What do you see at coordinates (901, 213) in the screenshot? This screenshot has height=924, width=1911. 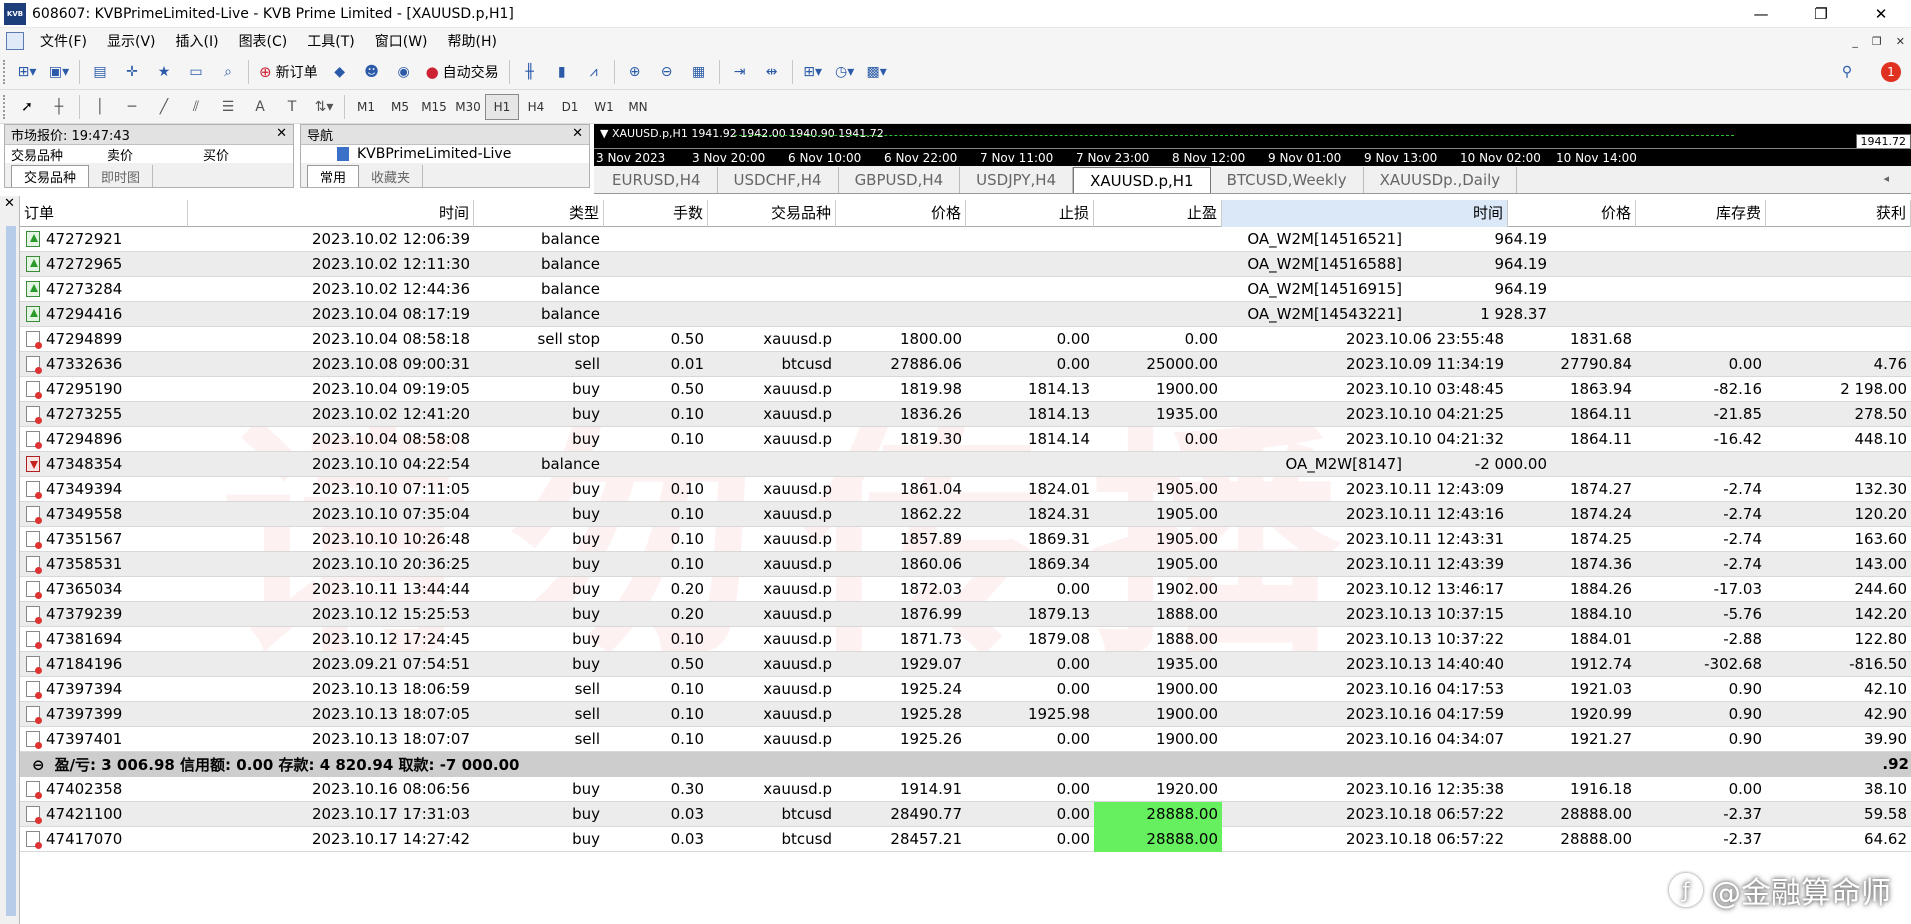 I see `column-open-price: 价格` at bounding box center [901, 213].